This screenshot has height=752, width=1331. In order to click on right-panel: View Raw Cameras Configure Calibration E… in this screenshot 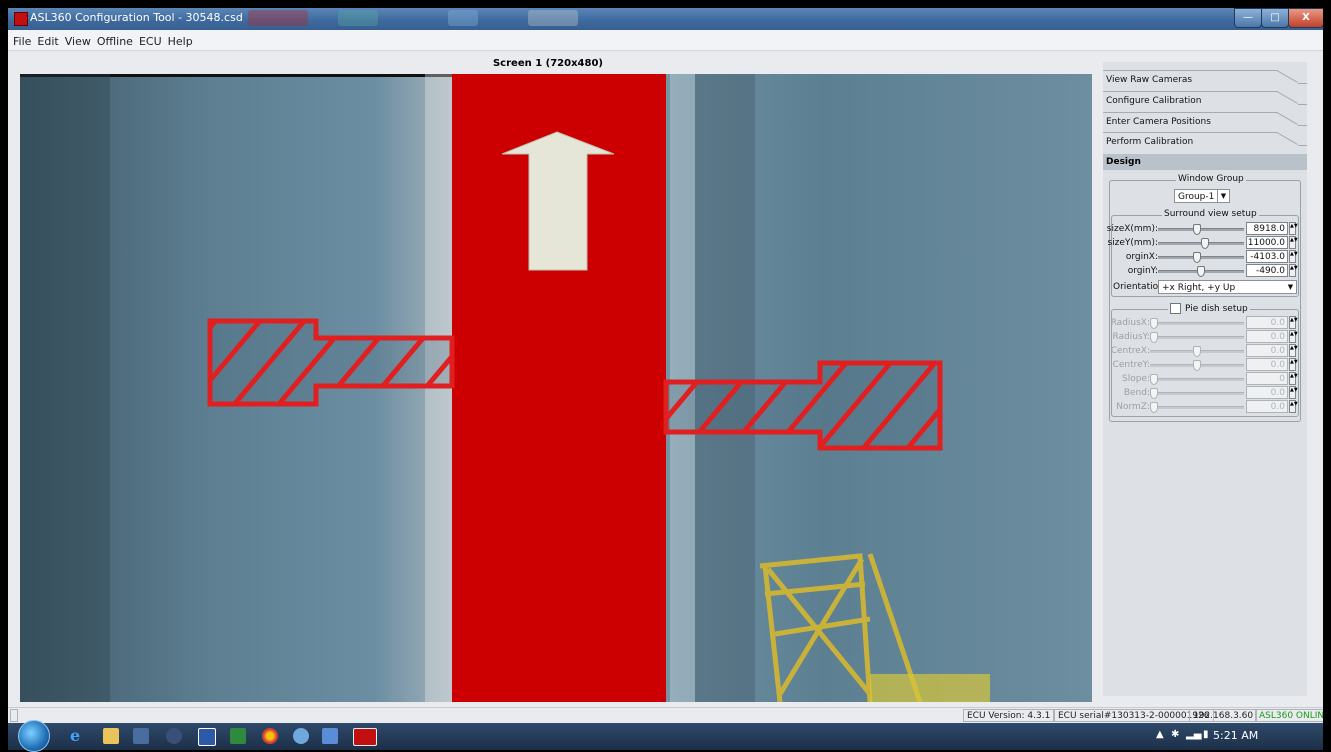, I will do `click(1205, 379)`.